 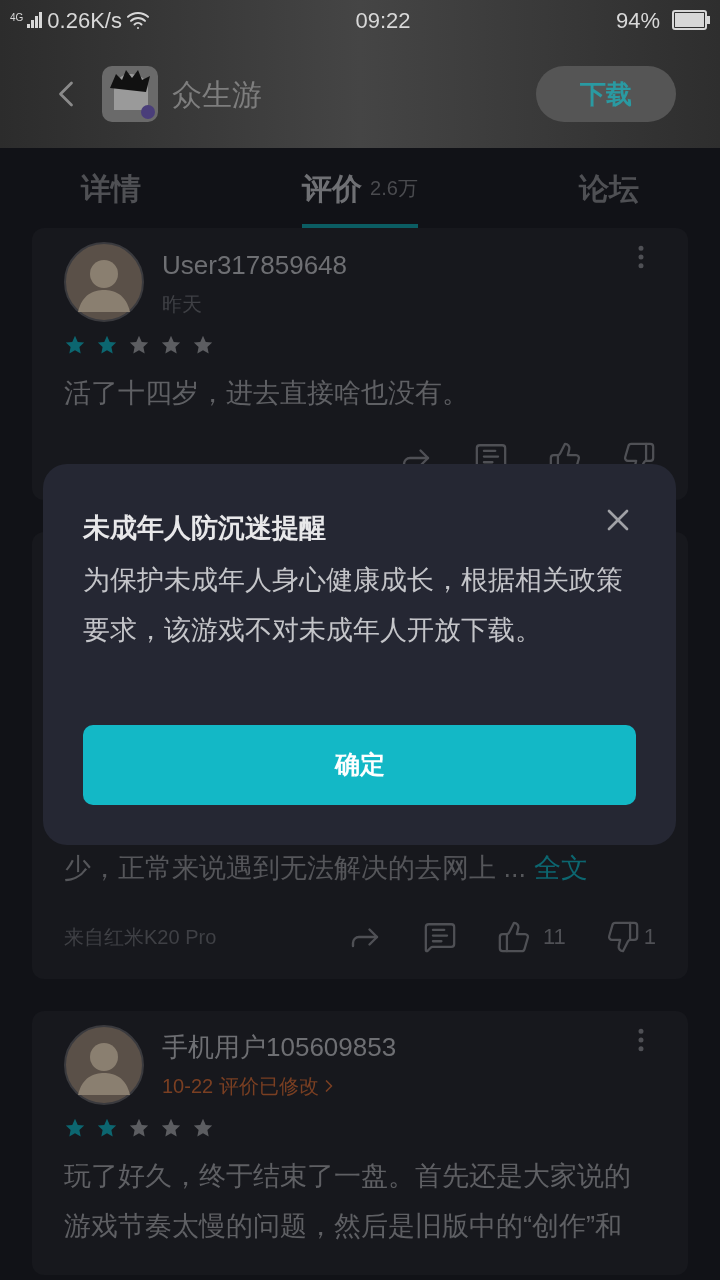 What do you see at coordinates (267, 393) in the screenshot?
I see `review-text: 活了十四岁，进去直接啥也没有。` at bounding box center [267, 393].